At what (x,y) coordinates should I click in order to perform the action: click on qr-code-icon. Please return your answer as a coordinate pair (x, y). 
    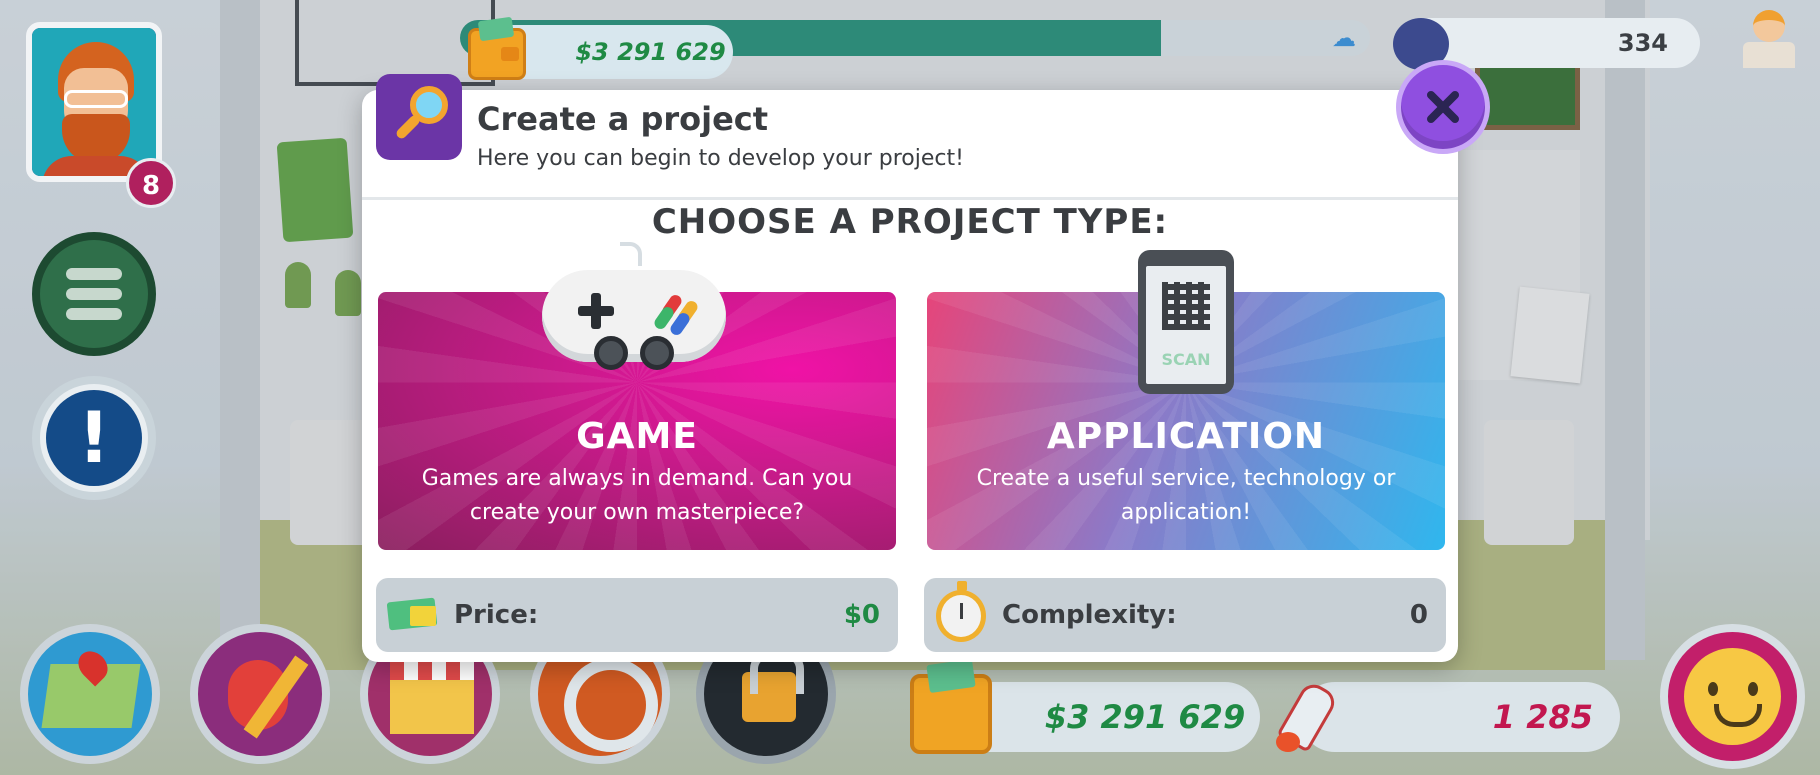
    Looking at the image, I should click on (1186, 306).